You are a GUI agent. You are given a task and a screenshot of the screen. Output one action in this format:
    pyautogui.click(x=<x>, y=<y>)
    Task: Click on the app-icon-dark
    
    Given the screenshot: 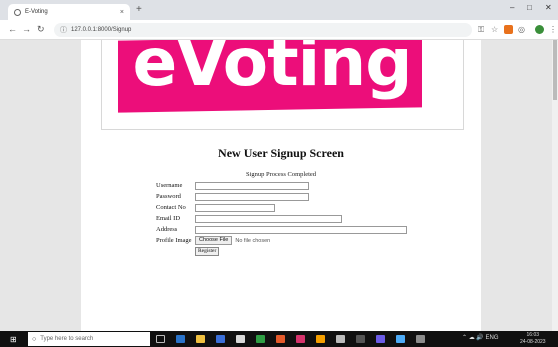 What is the action you would take?
    pyautogui.click(x=360, y=339)
    